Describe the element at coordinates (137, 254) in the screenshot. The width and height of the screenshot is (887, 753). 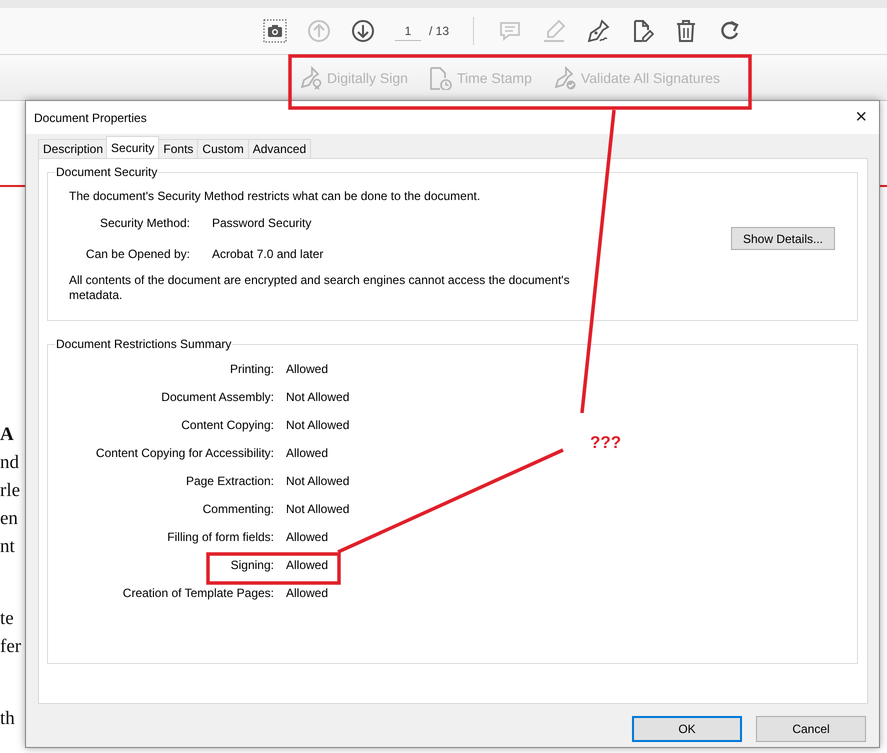
I see `field-label: Can be Opened by:` at that location.